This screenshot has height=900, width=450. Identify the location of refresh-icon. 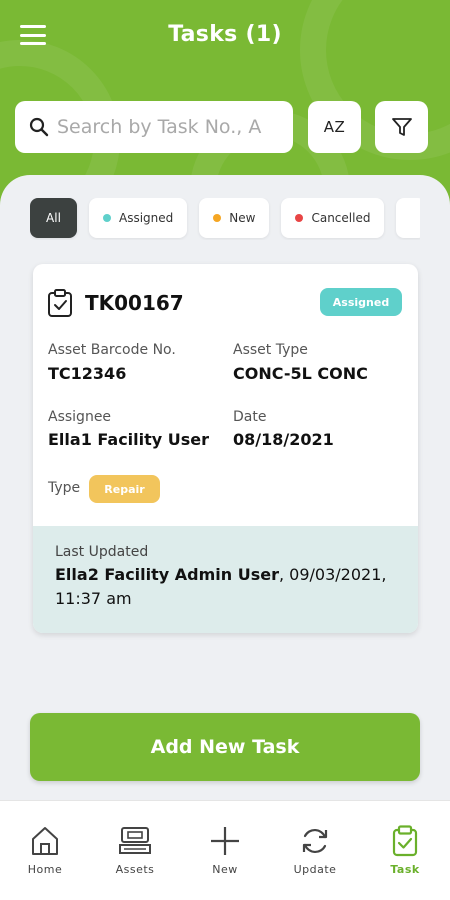
(315, 841).